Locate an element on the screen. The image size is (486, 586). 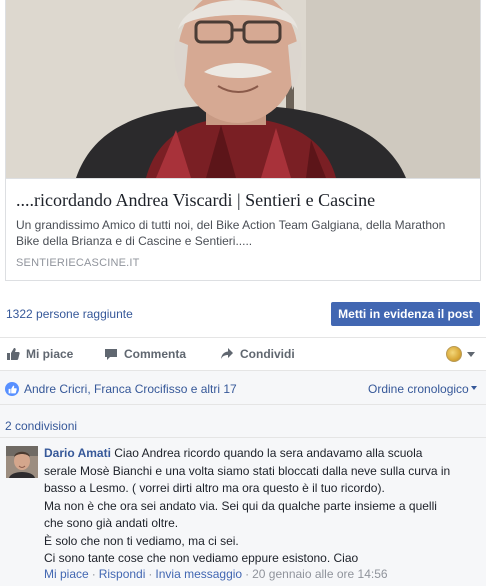
comment-order-dropdown: Ordine cronologico is located at coordinates (422, 389).